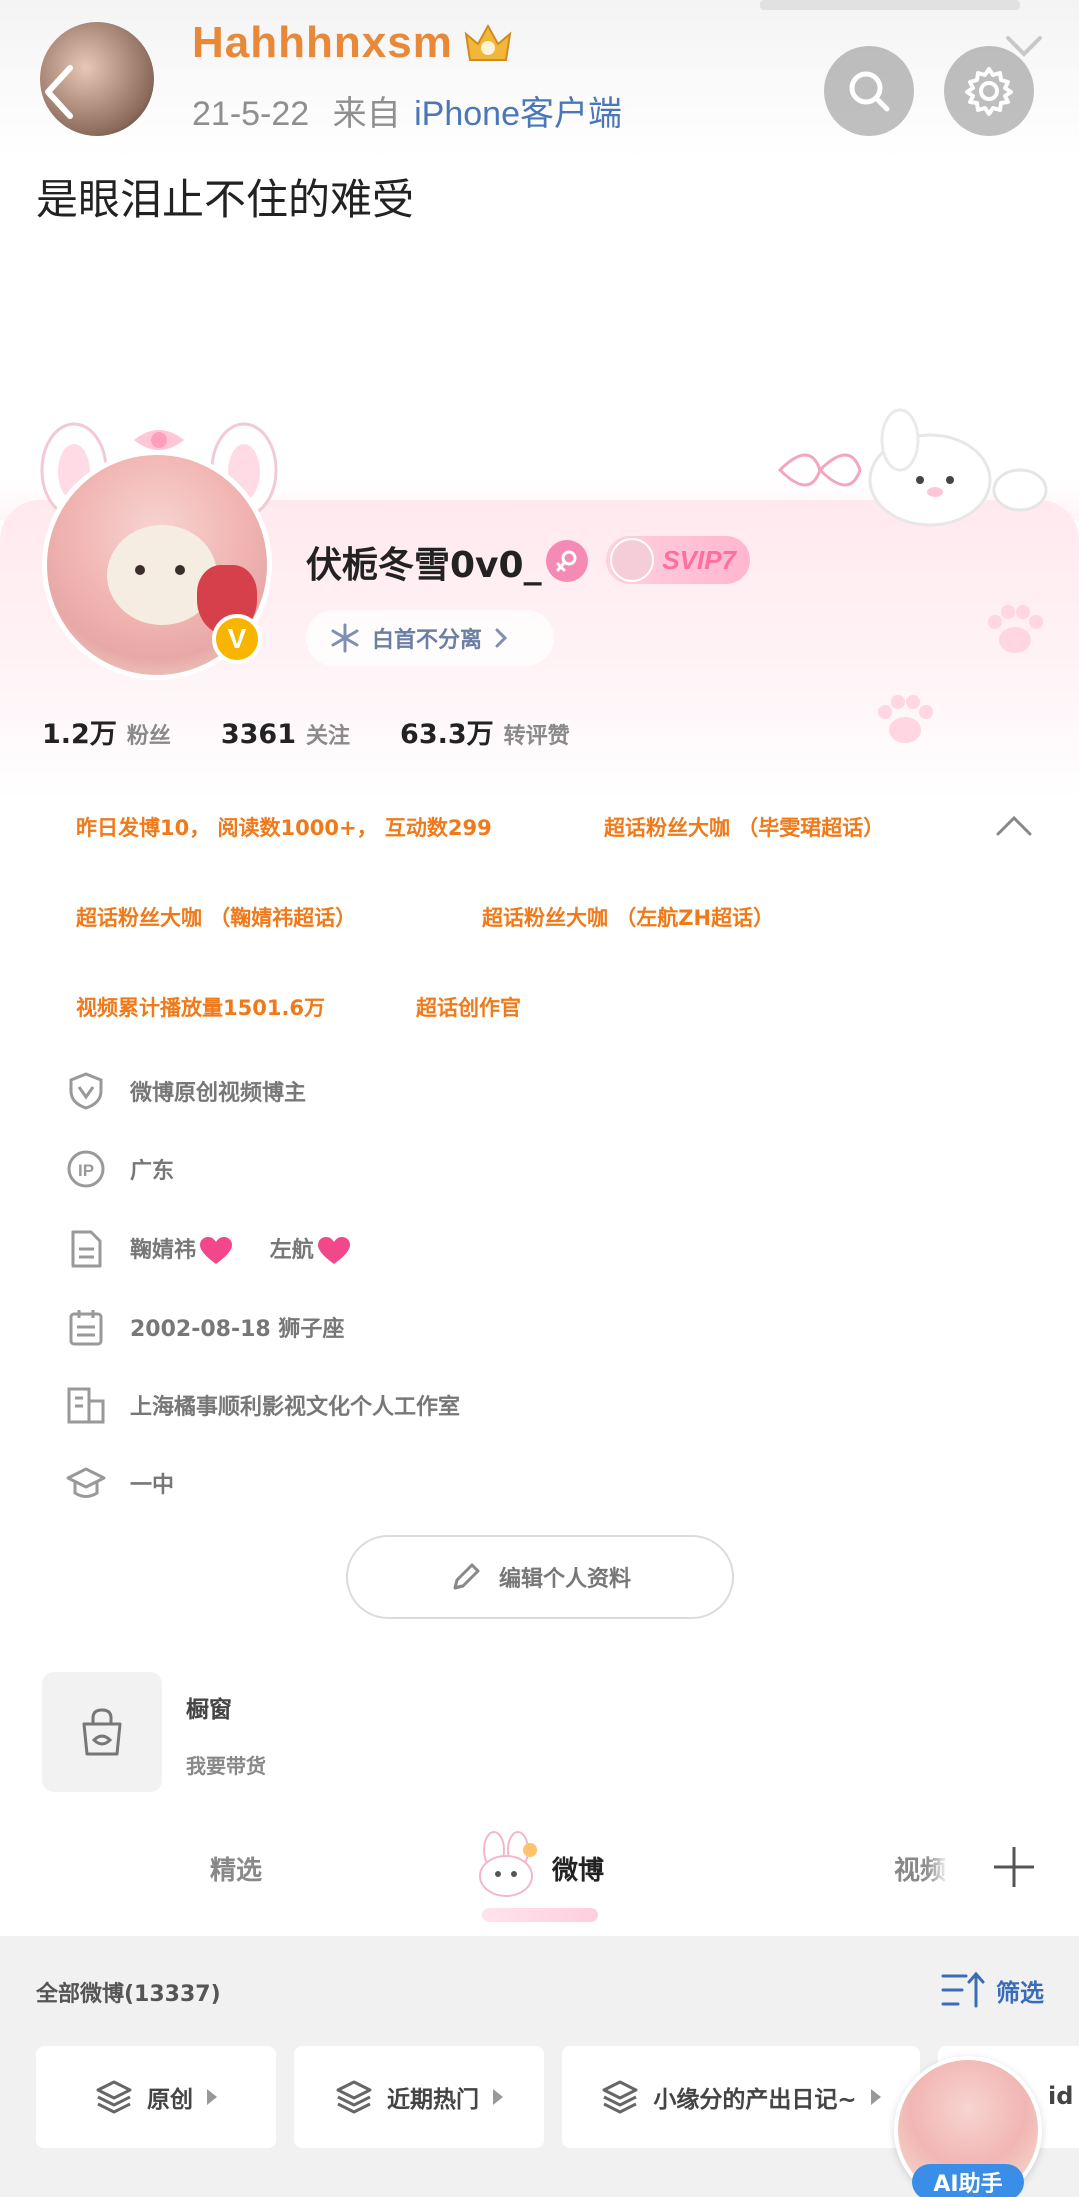 This screenshot has width=1079, height=2197. I want to click on shopping-bag-icon, so click(102, 1732).